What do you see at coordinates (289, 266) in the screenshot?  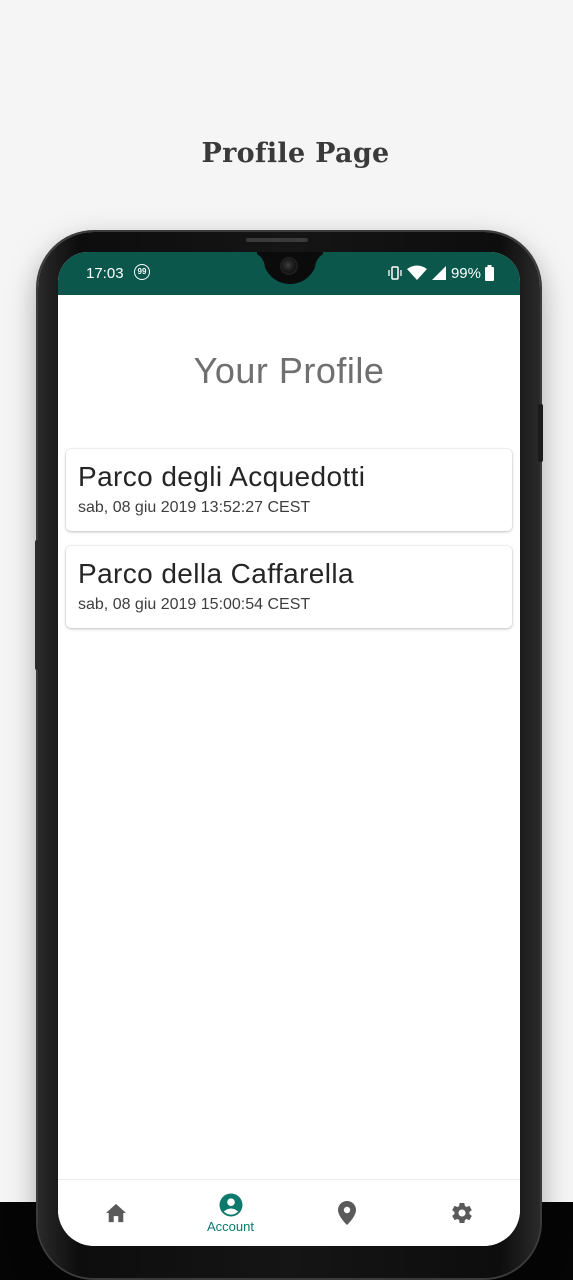 I see `front-camera` at bounding box center [289, 266].